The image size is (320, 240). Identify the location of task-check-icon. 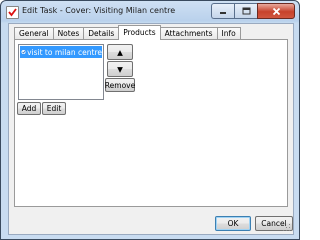
(12, 12).